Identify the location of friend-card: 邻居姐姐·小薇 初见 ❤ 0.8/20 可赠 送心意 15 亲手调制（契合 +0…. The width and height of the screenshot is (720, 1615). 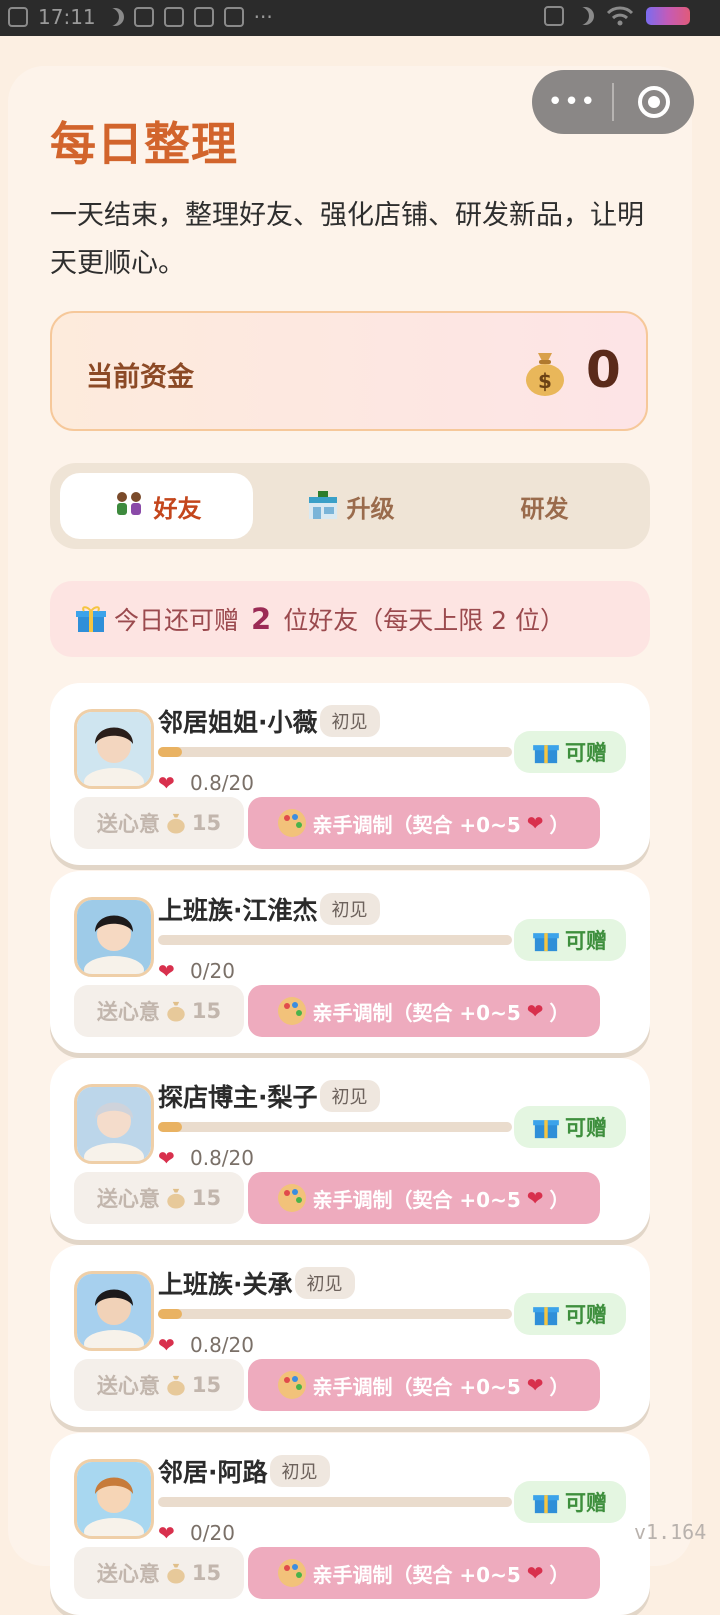
(350, 774).